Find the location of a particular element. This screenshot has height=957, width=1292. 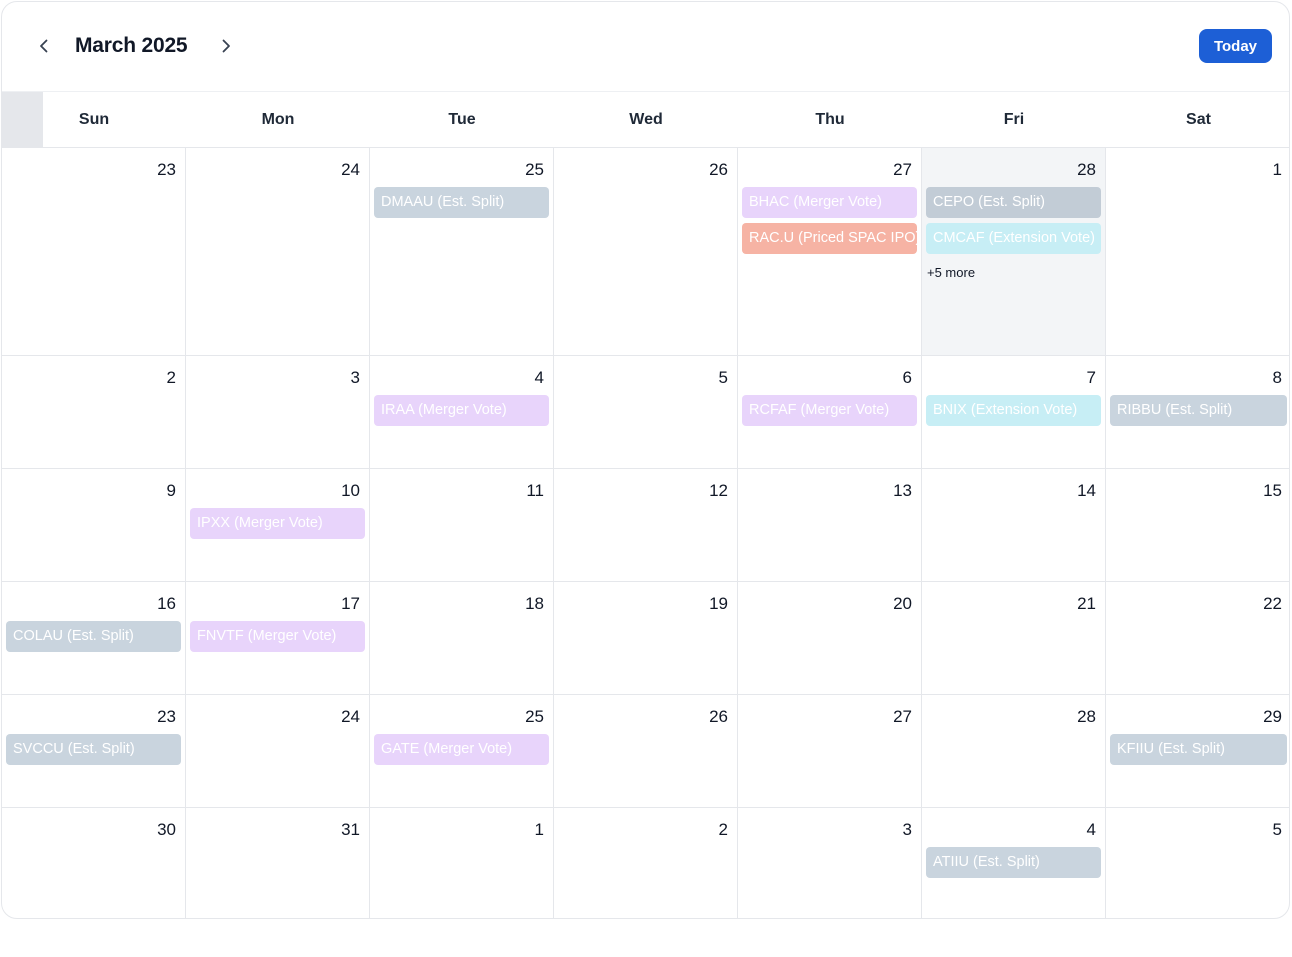

calendar-event: CEPO (Est. Split) is located at coordinates (1013, 202).